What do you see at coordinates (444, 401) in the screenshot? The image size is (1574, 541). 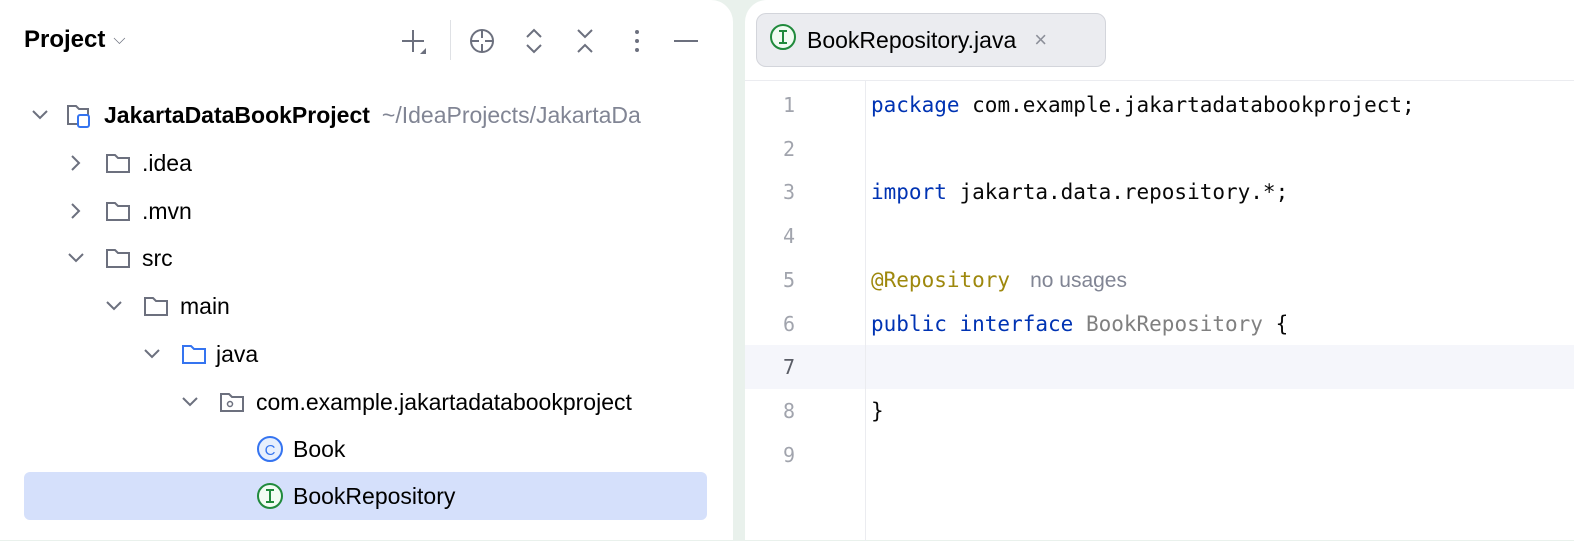 I see `tree-item-label: com.example.jakartadatabookproject` at bounding box center [444, 401].